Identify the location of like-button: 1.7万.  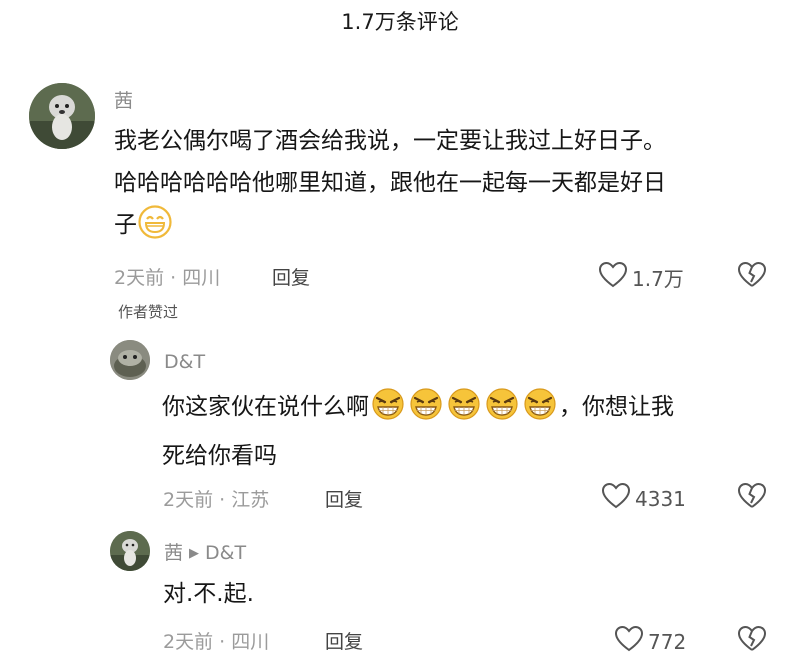
(641, 277).